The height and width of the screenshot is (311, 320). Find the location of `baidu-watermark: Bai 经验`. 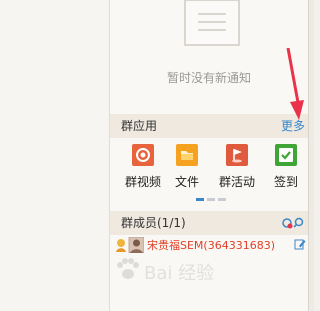

baidu-watermark: Bai 经验 is located at coordinates (189, 270).